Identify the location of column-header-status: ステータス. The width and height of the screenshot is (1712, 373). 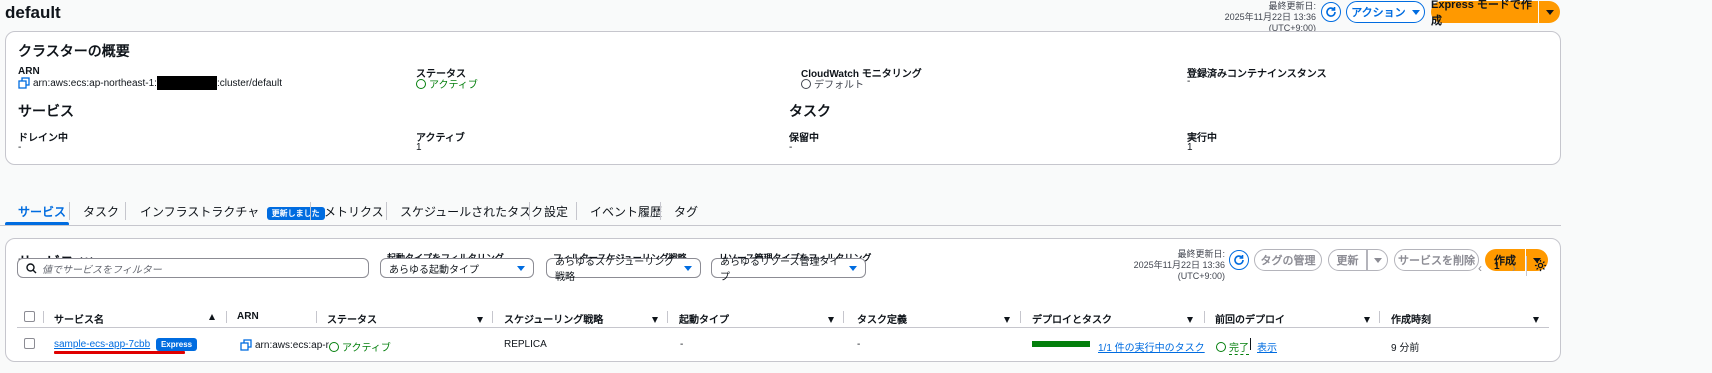
(352, 318).